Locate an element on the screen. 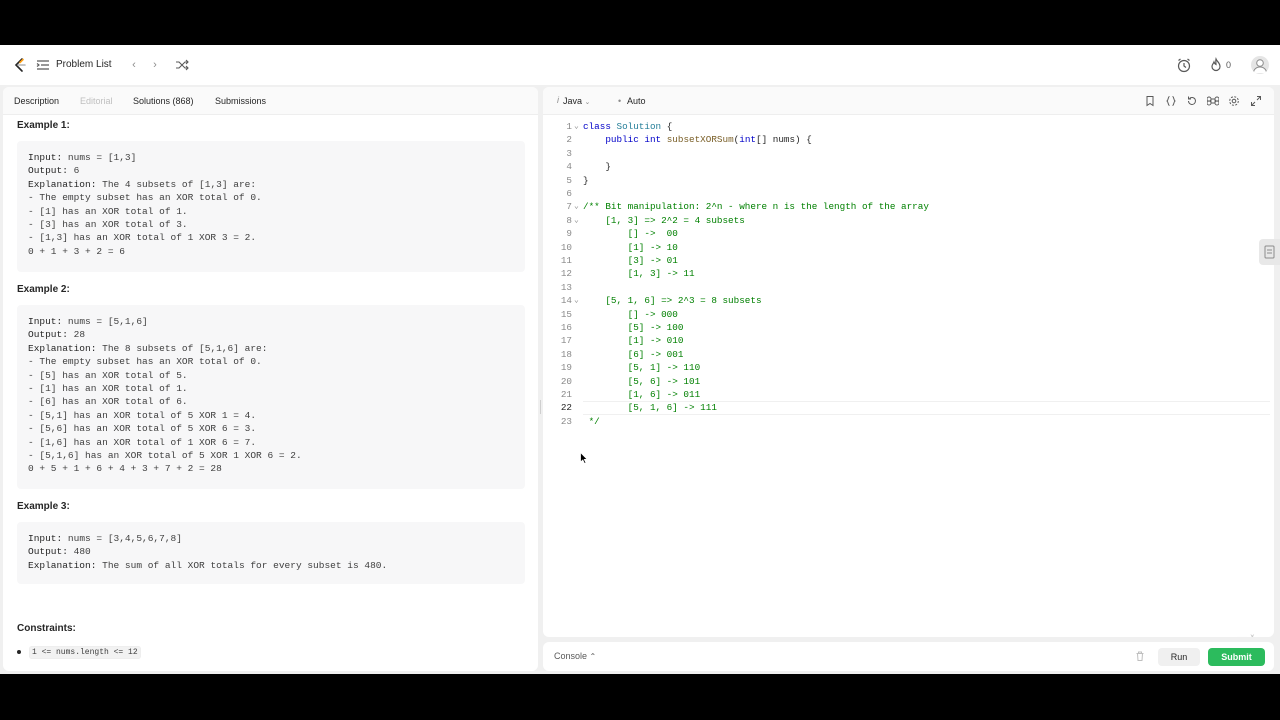  line-number: 2 is located at coordinates (569, 140).